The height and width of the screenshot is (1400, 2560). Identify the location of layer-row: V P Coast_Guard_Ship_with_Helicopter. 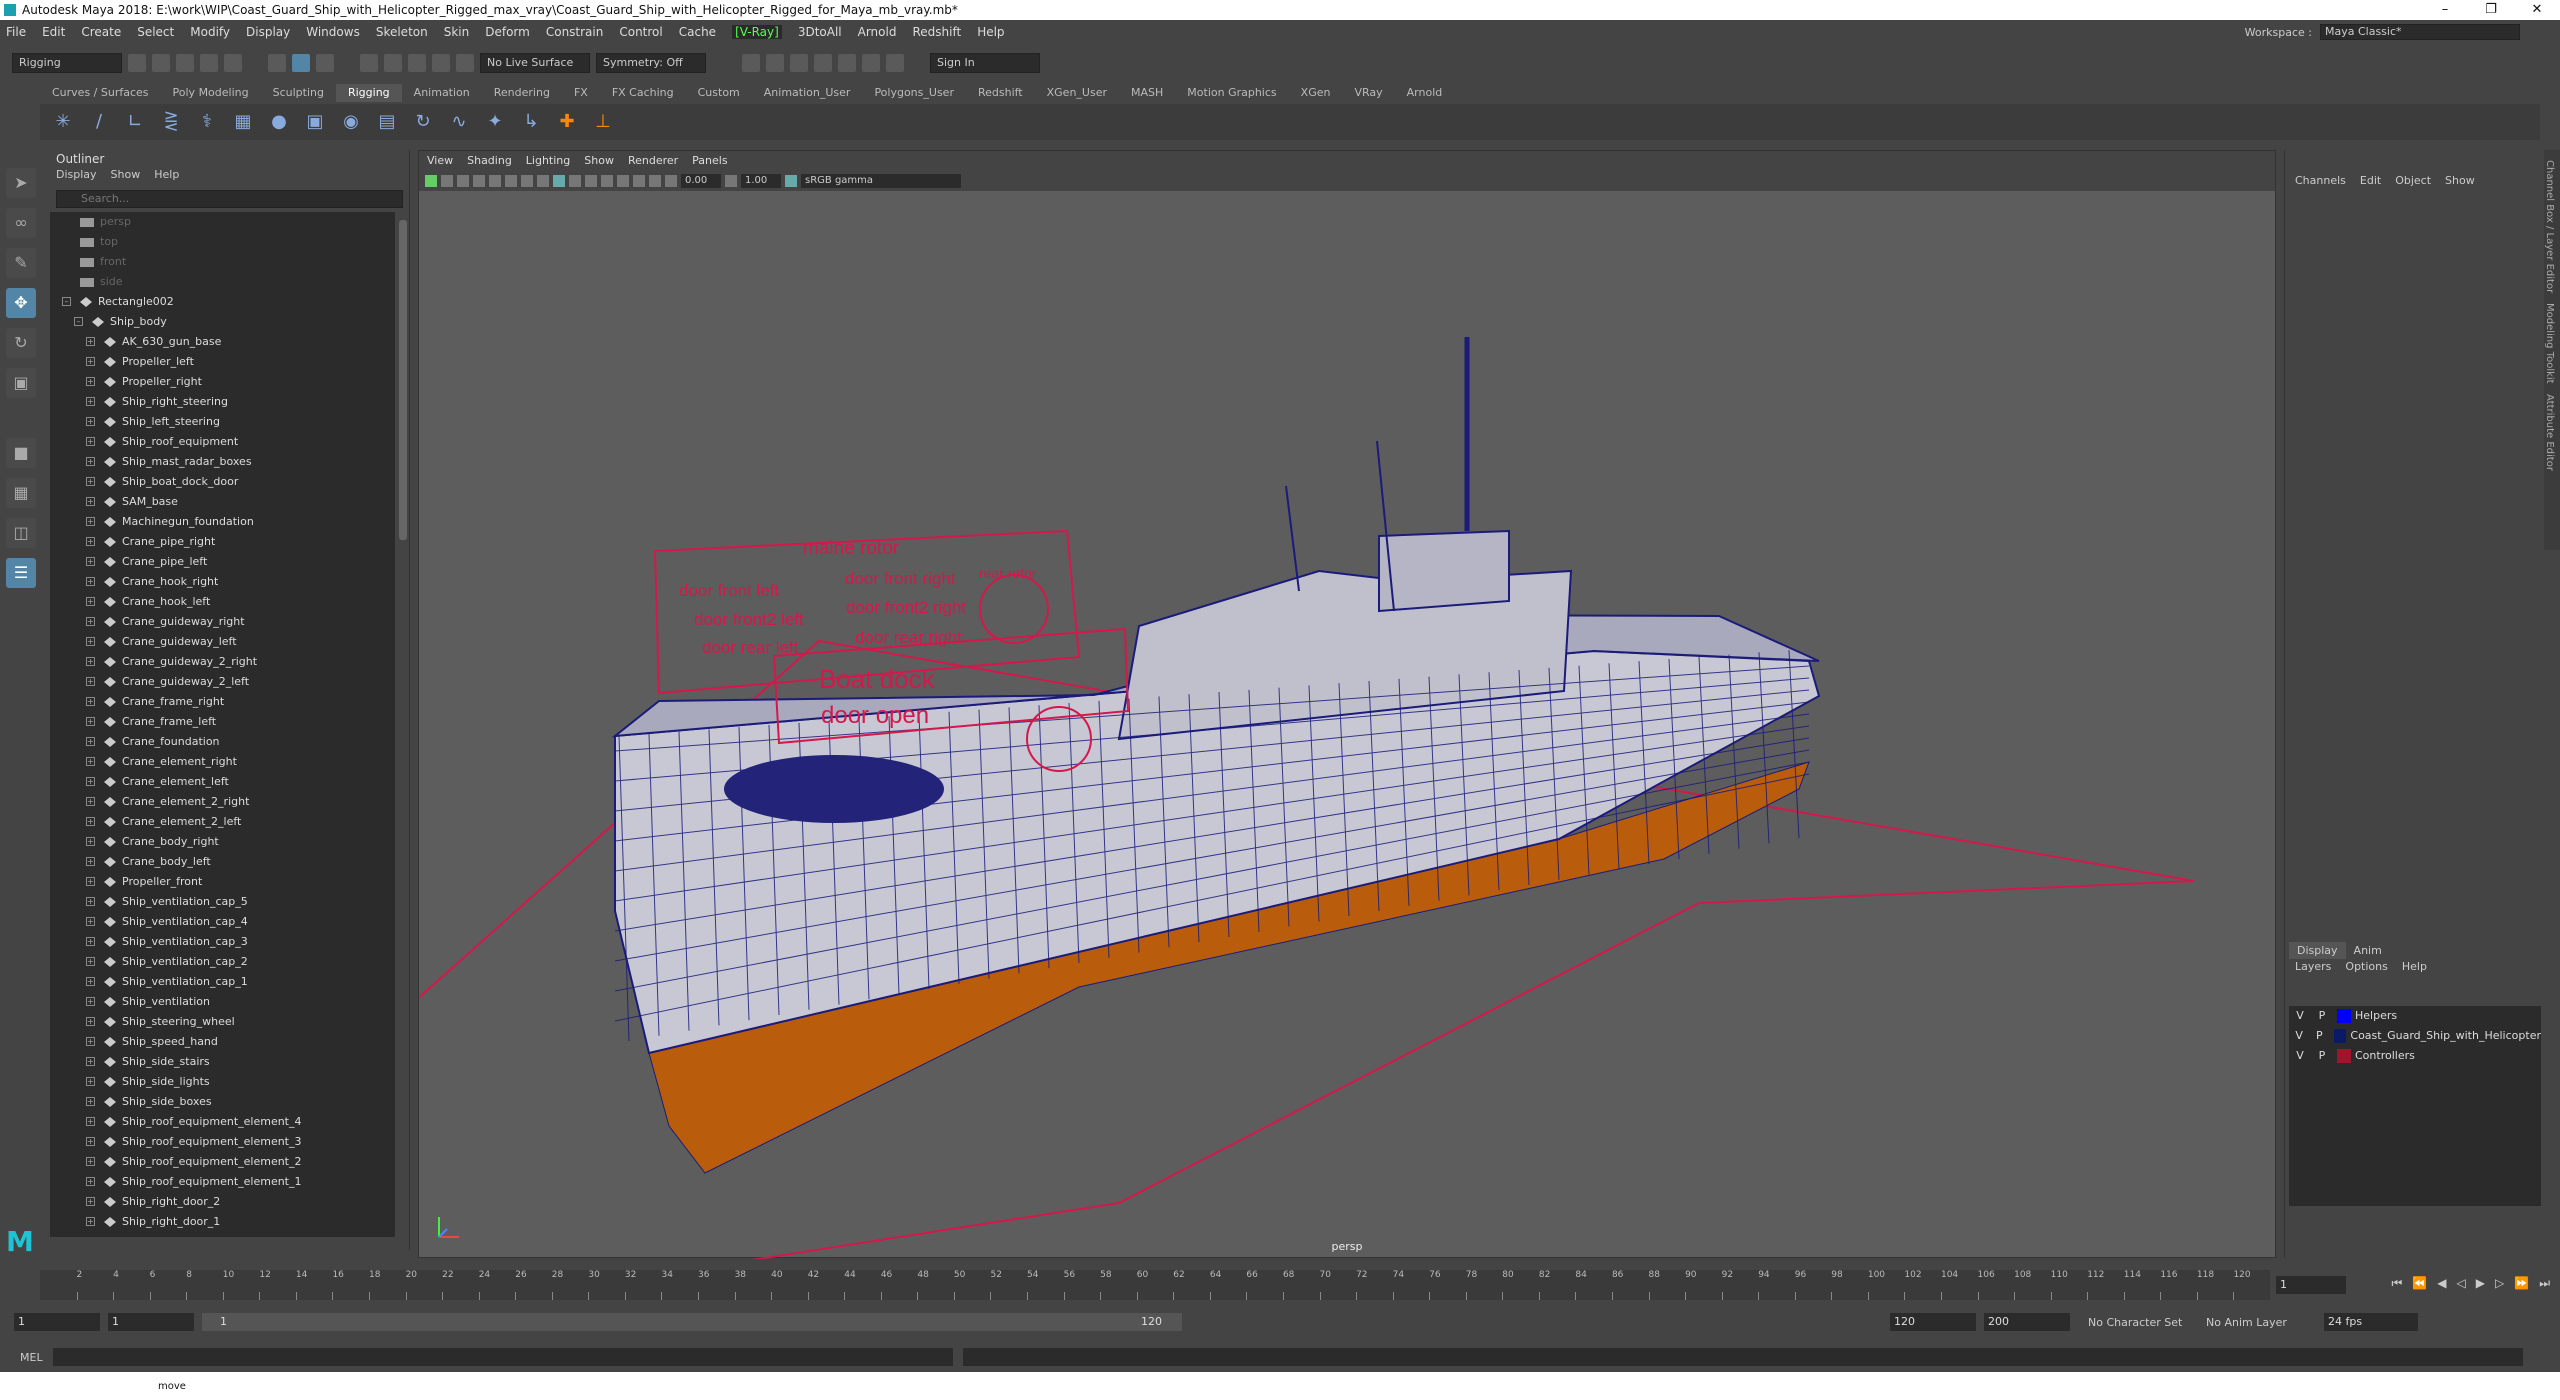
(2415, 1036).